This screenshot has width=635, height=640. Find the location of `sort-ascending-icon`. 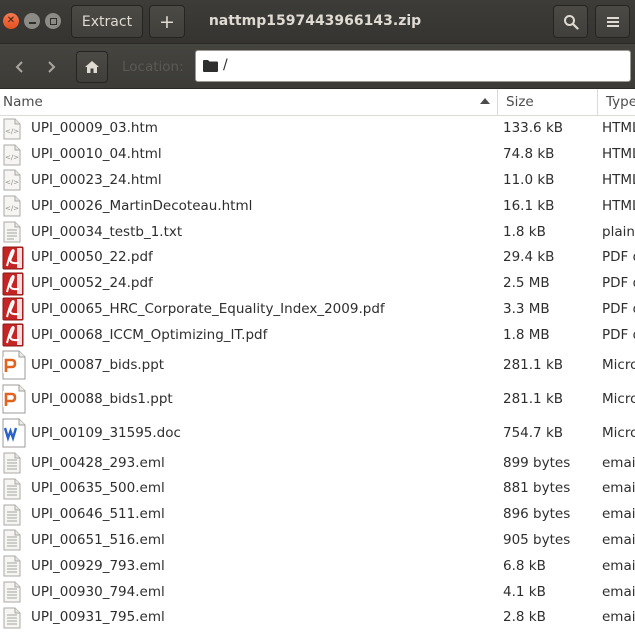

sort-ascending-icon is located at coordinates (485, 101).